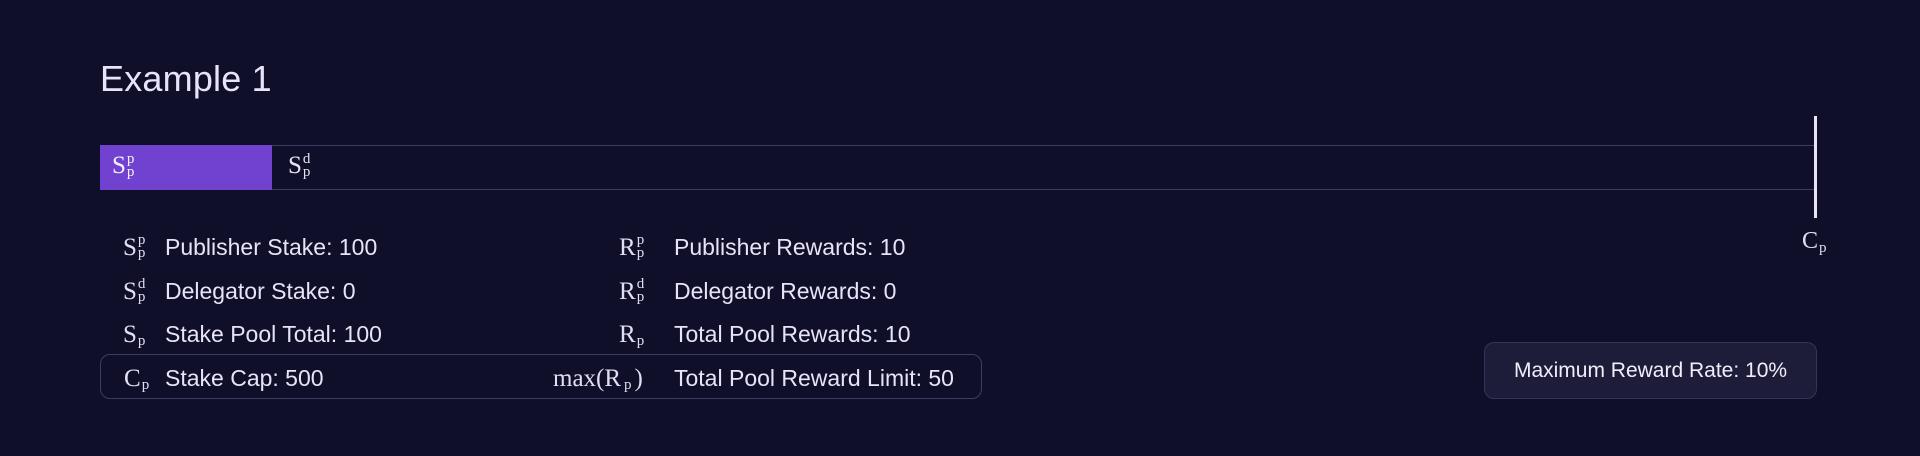 This screenshot has height=456, width=1920. I want to click on publisher-rewards-text: Publisher Rewards: 10, so click(790, 246).